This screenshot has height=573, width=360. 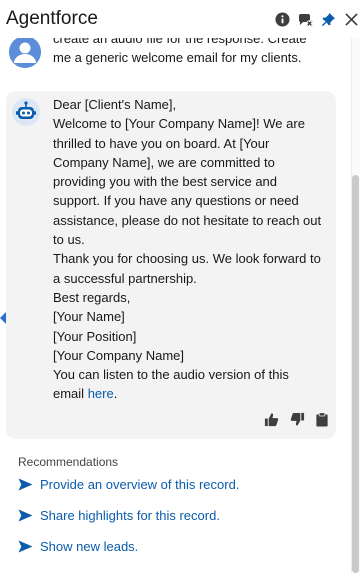 I want to click on user-avatar-icon, so click(x=25, y=52).